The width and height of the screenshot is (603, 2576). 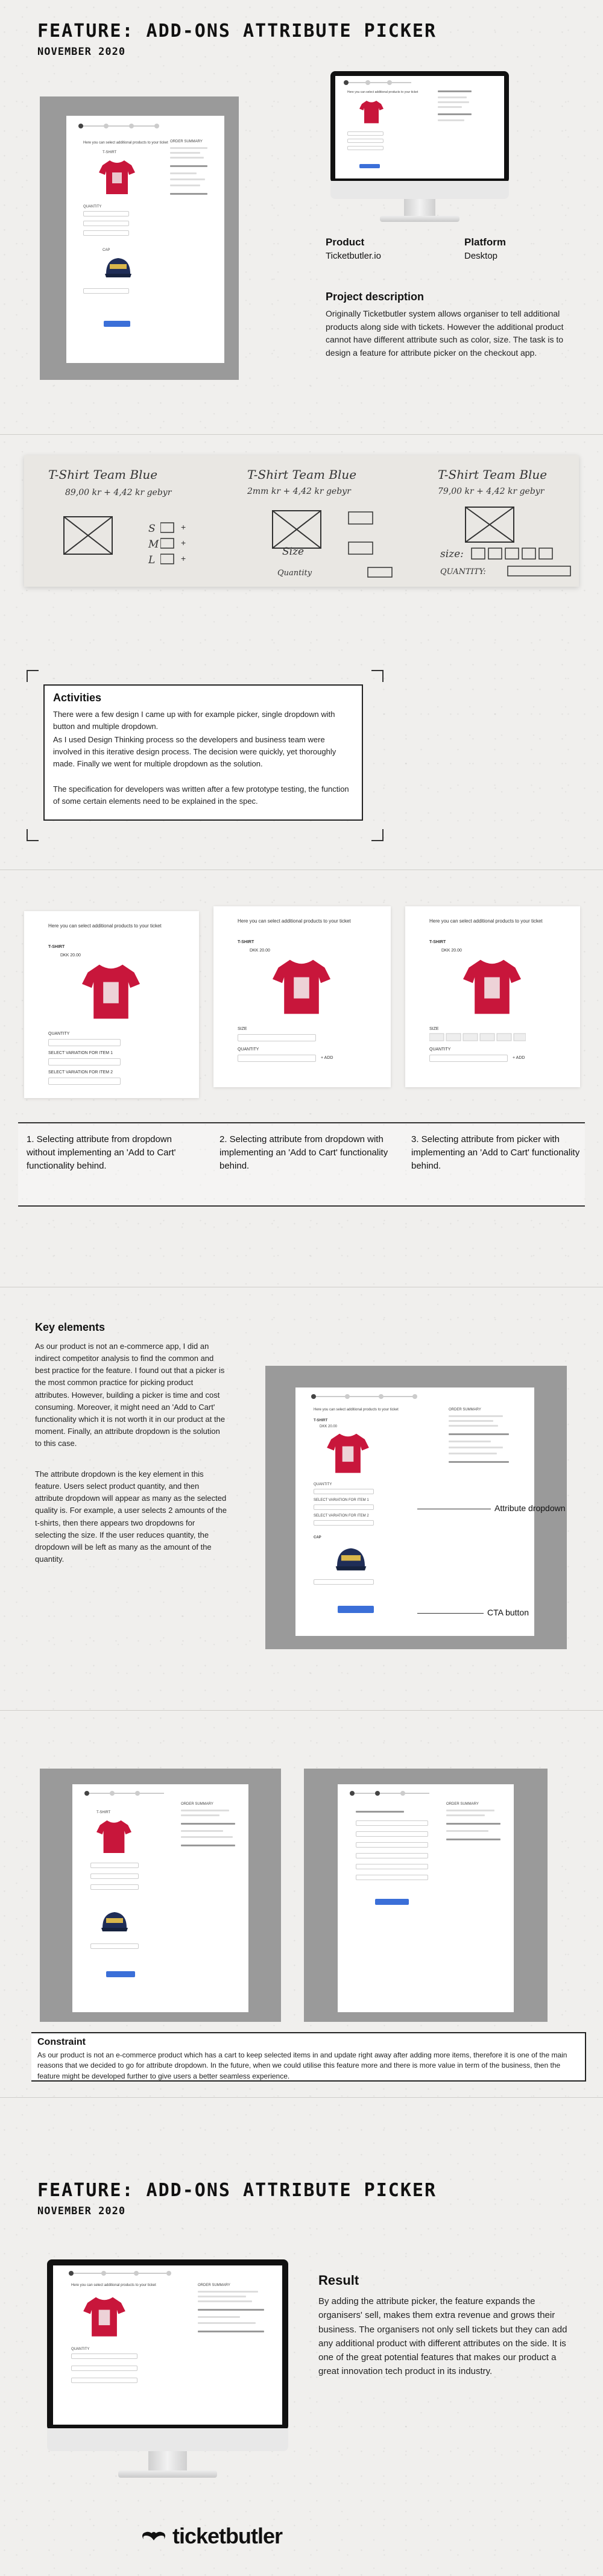 I want to click on annotation-cta-button: CTA button, so click(x=508, y=1612).